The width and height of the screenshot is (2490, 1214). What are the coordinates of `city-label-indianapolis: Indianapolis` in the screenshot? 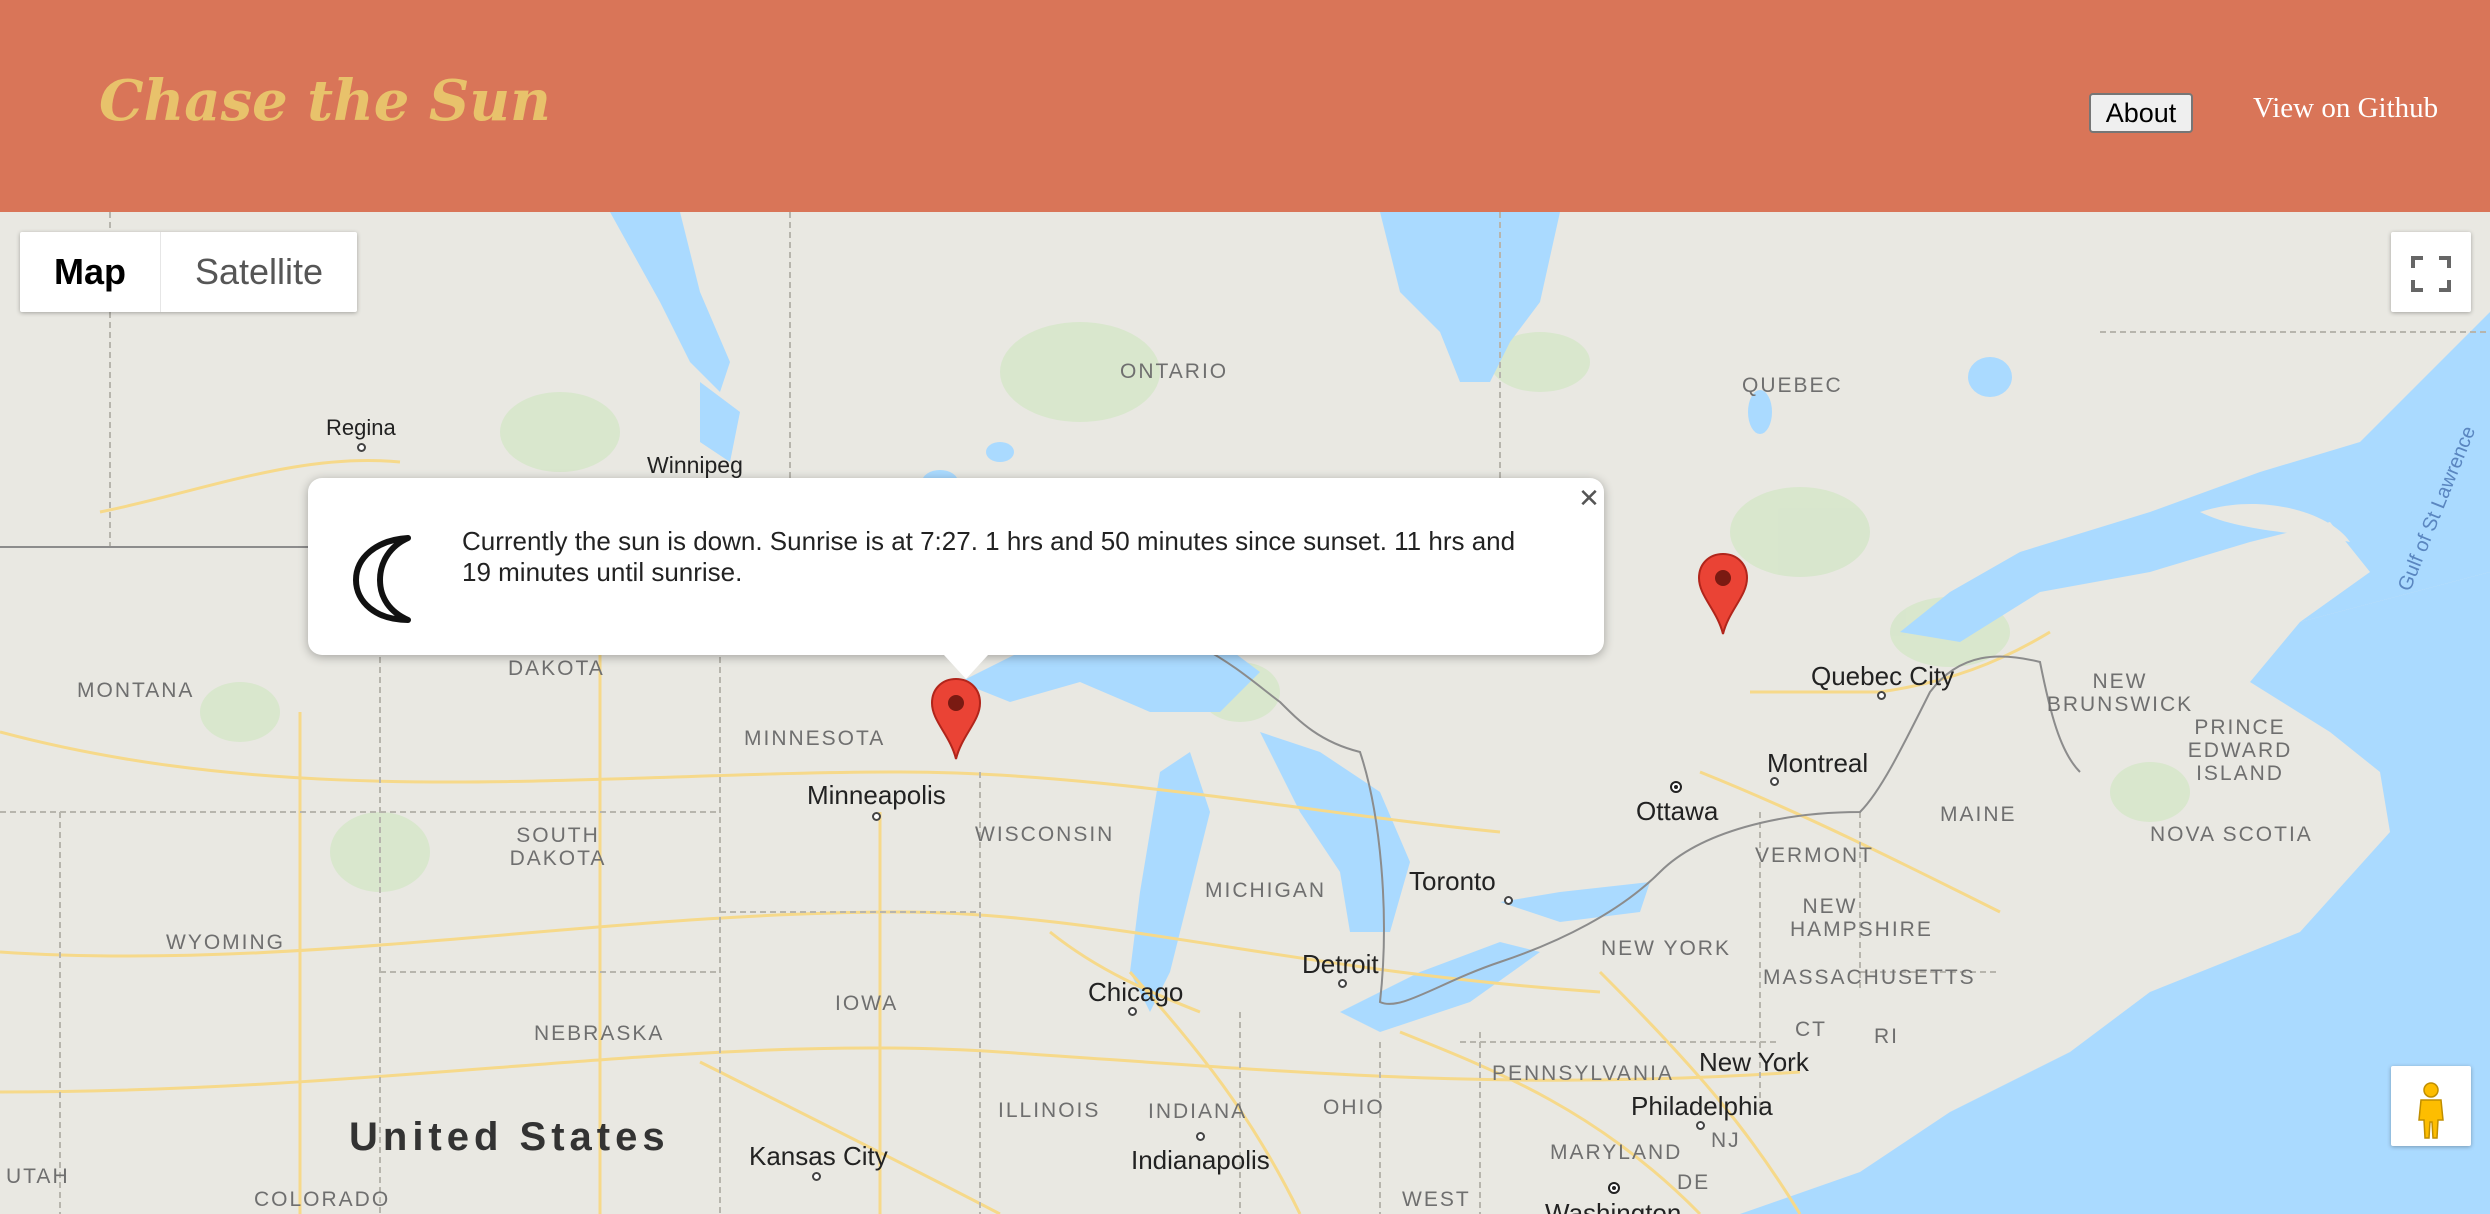 It's located at (1200, 1160).